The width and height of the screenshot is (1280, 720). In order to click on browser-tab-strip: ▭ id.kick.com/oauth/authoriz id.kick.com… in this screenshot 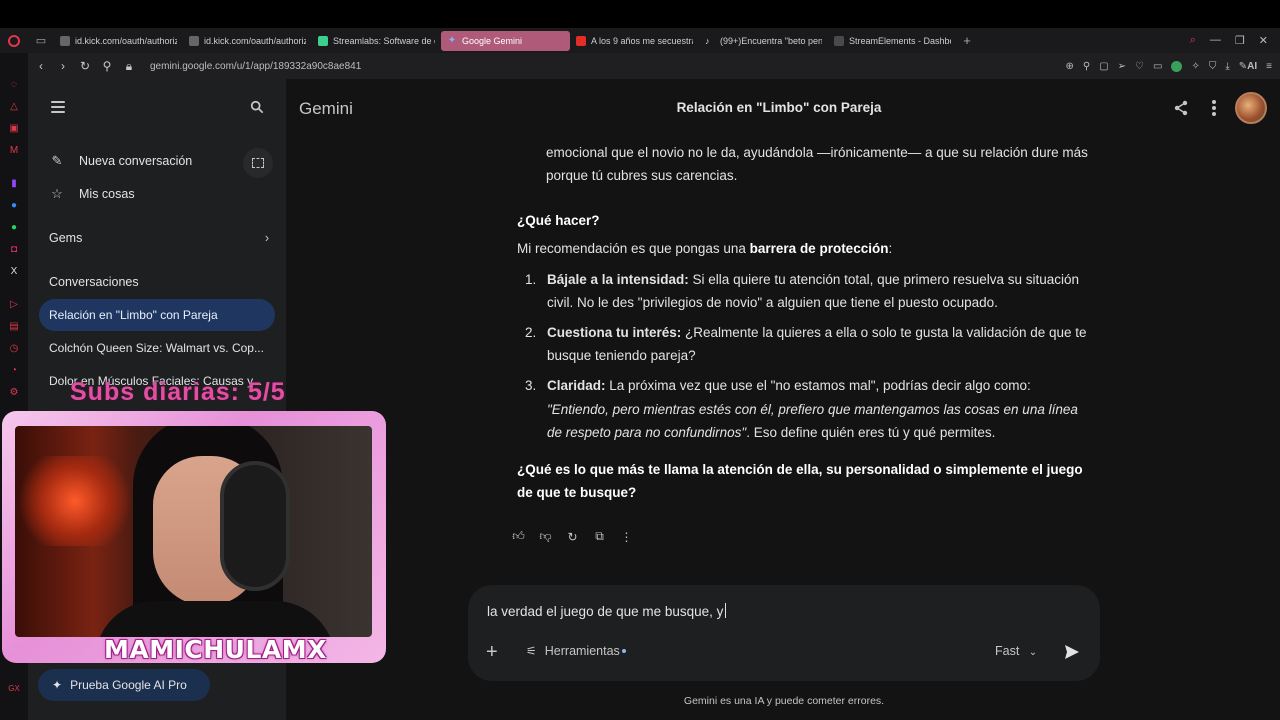, I will do `click(640, 40)`.